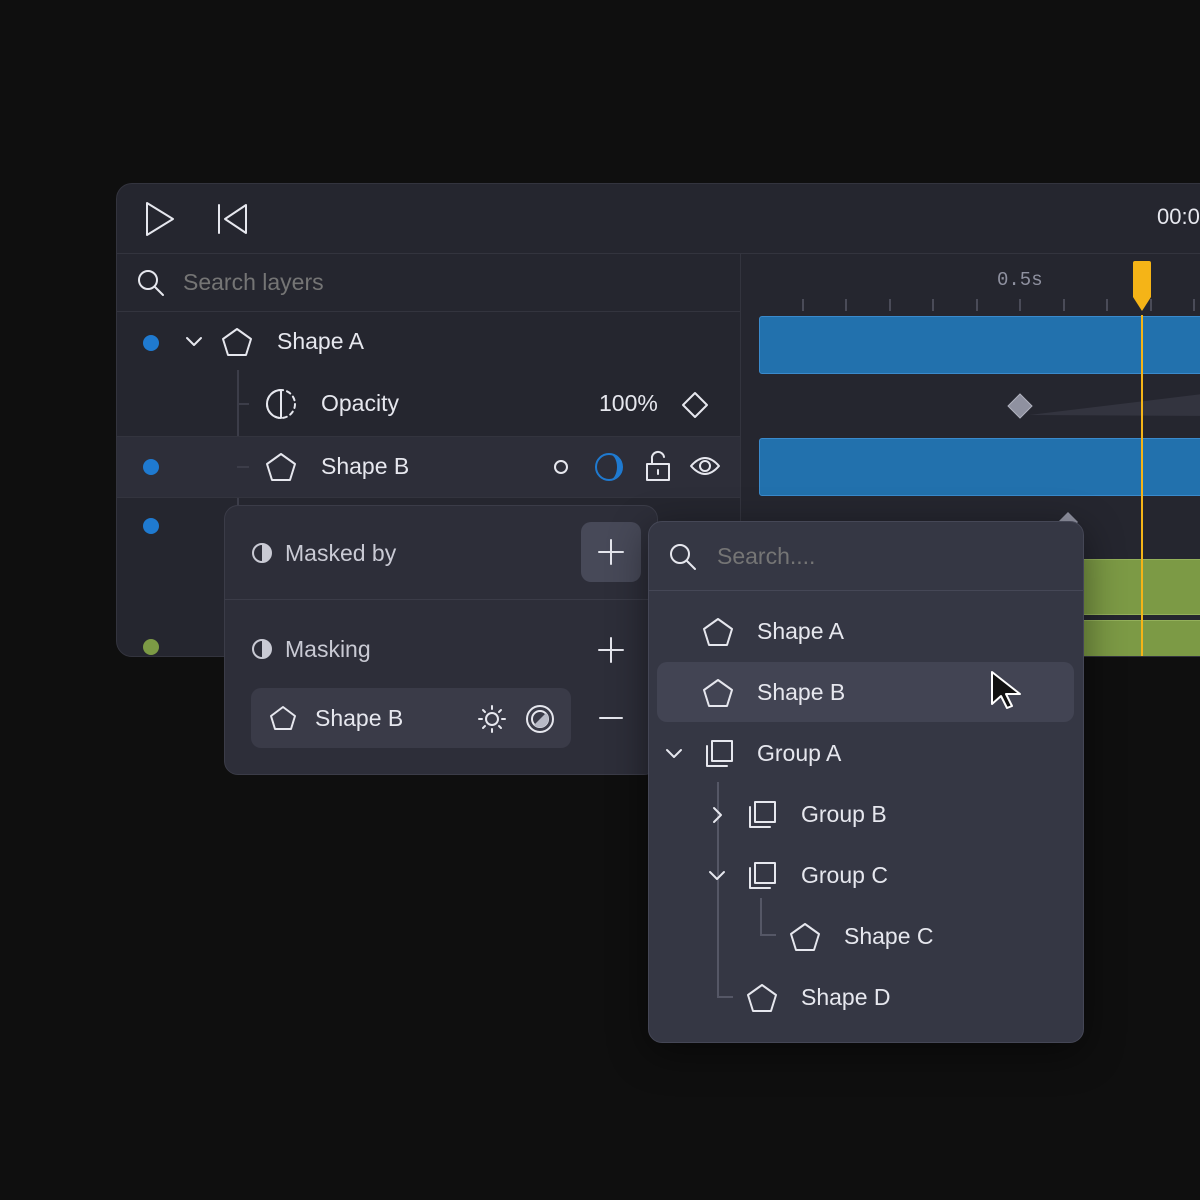 This screenshot has height=1200, width=1200. I want to click on layer-name: Shape B, so click(365, 466).